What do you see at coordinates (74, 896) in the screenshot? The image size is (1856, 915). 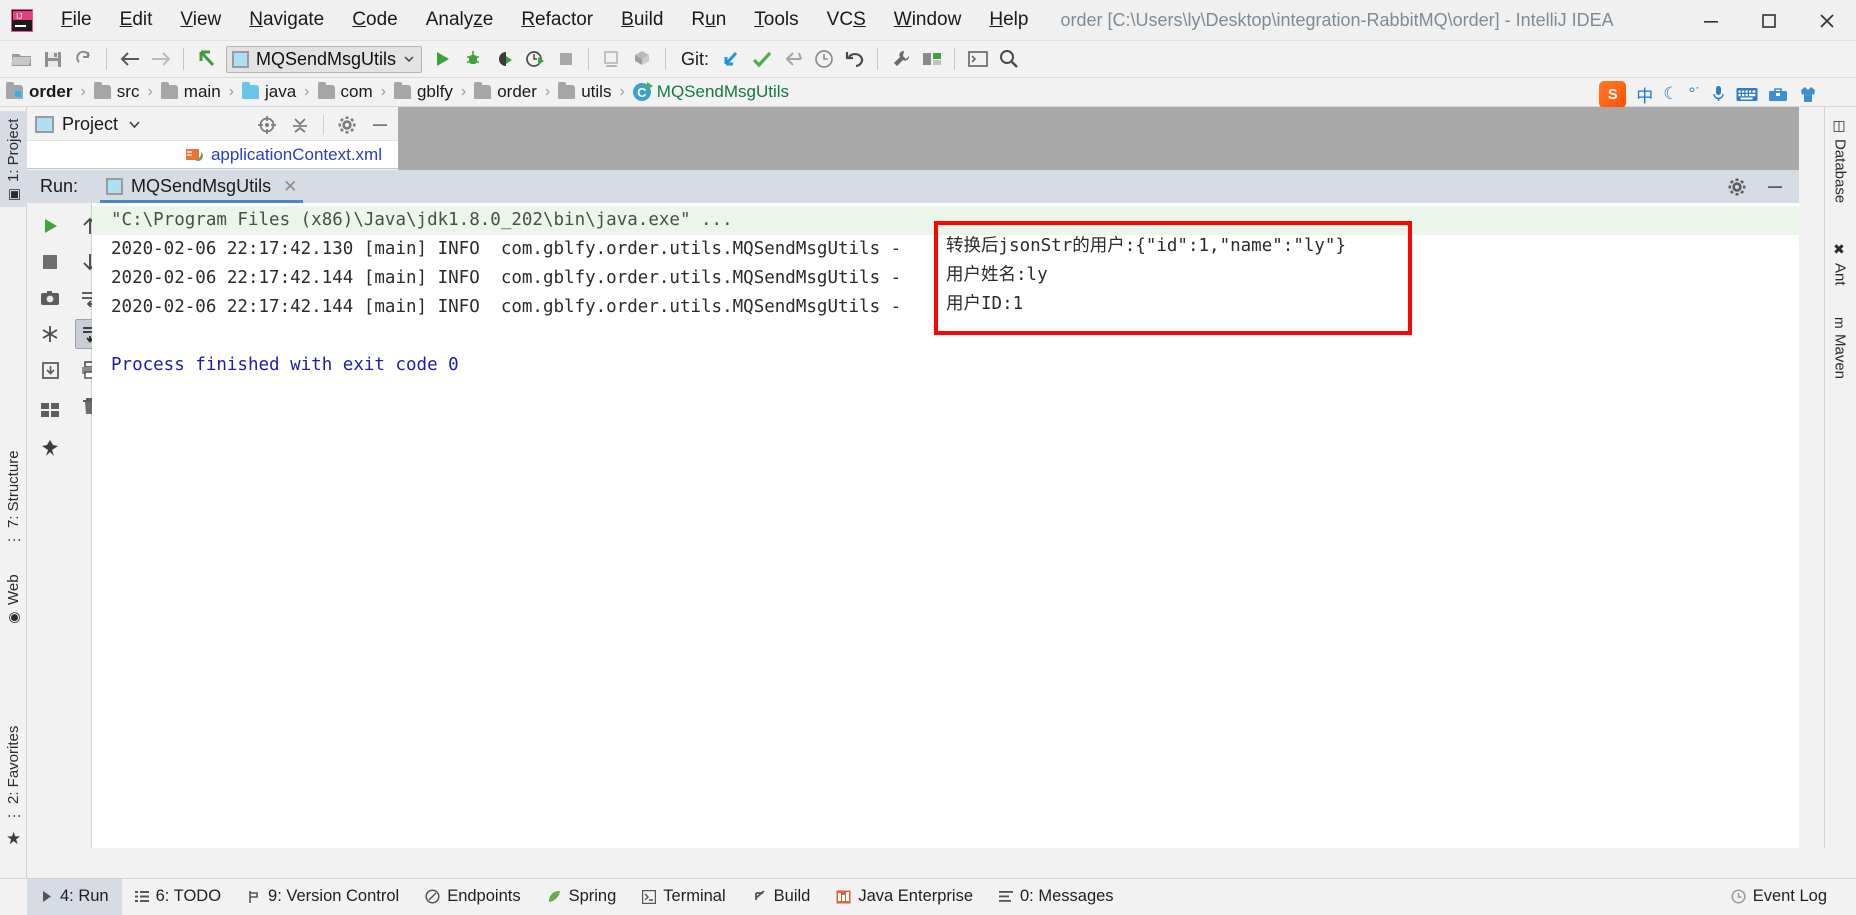 I see `status-item-run: 4: Run` at bounding box center [74, 896].